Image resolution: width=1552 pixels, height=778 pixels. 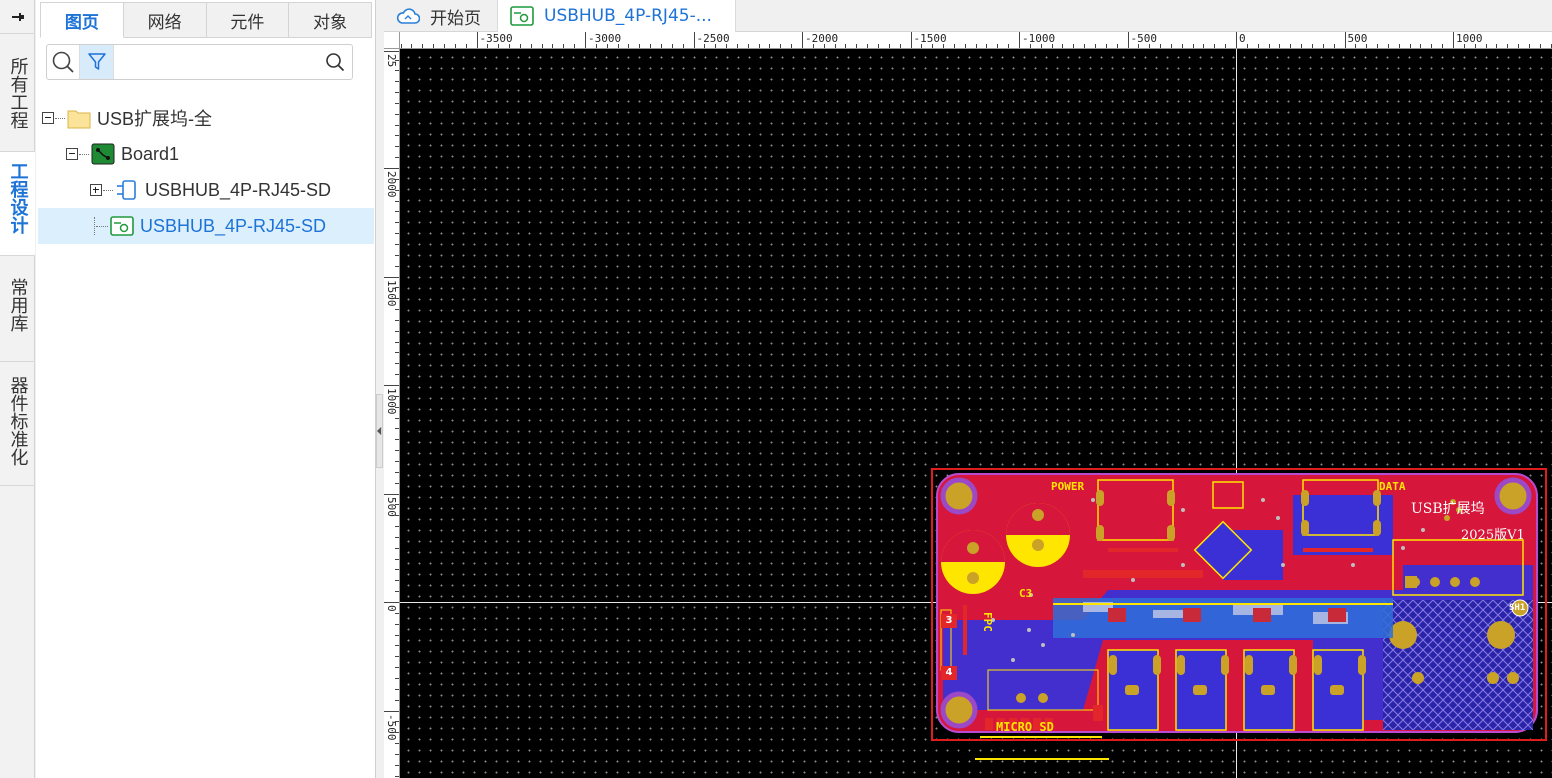 What do you see at coordinates (391, 293) in the screenshot?
I see `ruler-label: 1500` at bounding box center [391, 293].